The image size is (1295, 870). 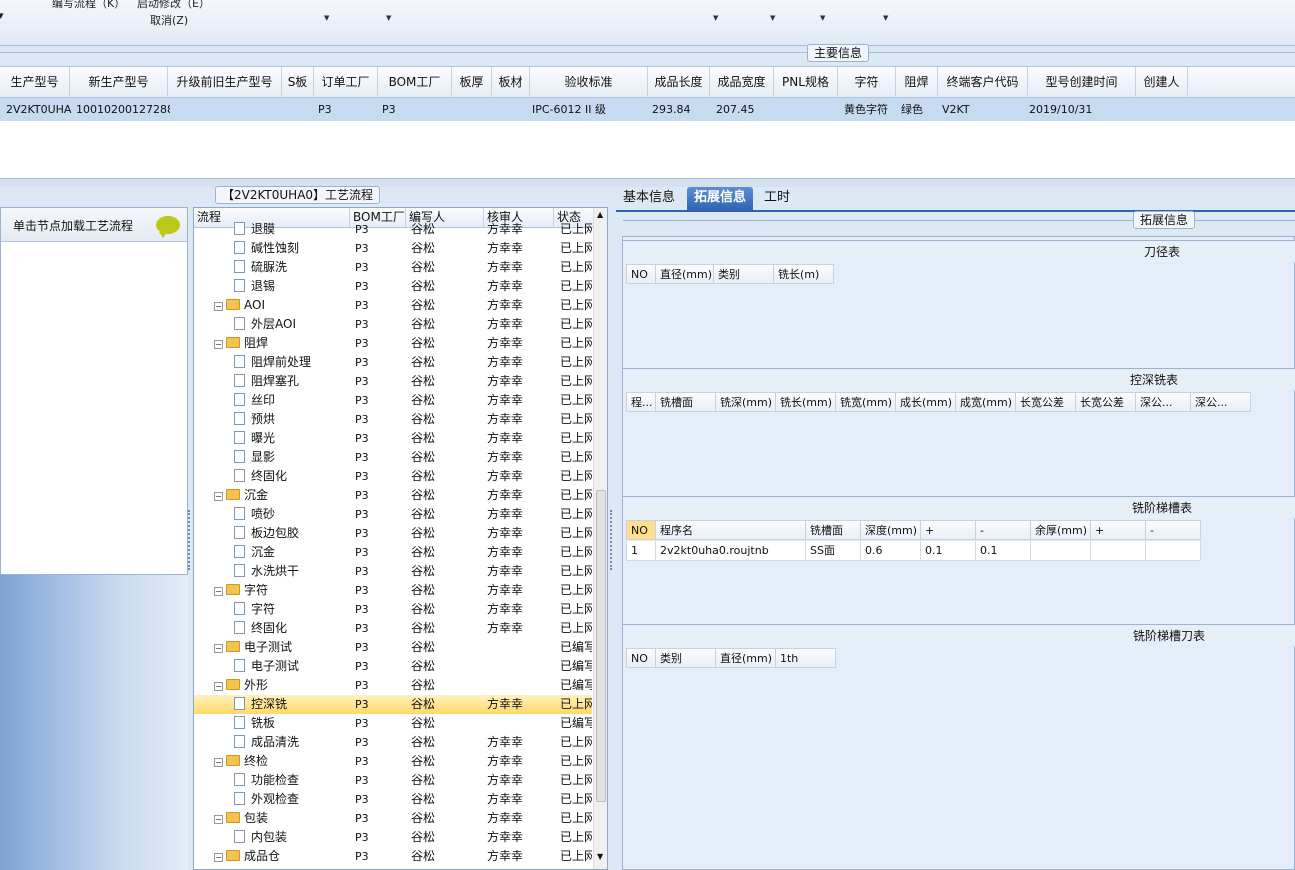 What do you see at coordinates (731, 530) in the screenshot?
I see `subgrid-column-header: 程序名` at bounding box center [731, 530].